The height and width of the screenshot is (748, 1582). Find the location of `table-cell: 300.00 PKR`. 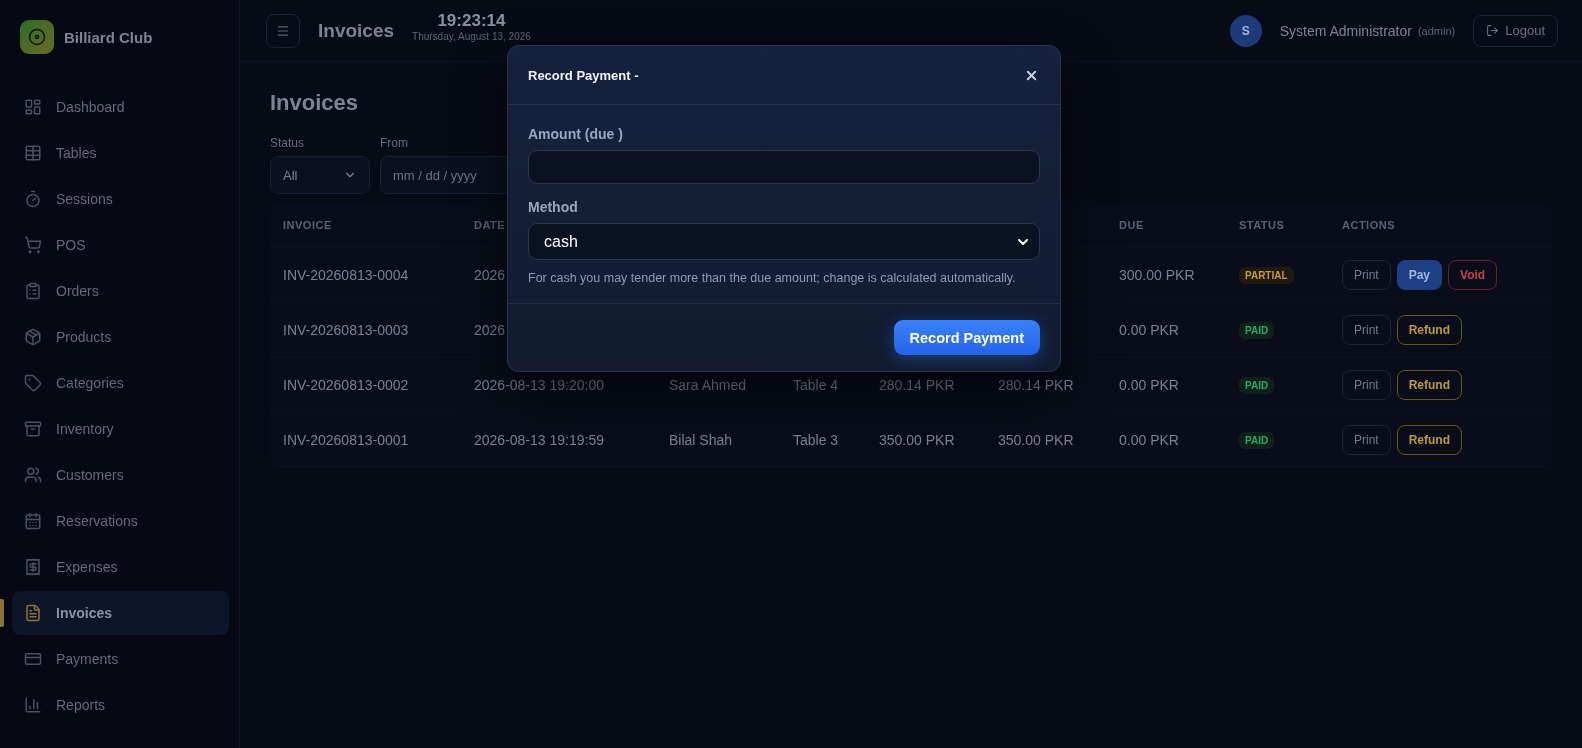

table-cell: 300.00 PKR is located at coordinates (1157, 275).